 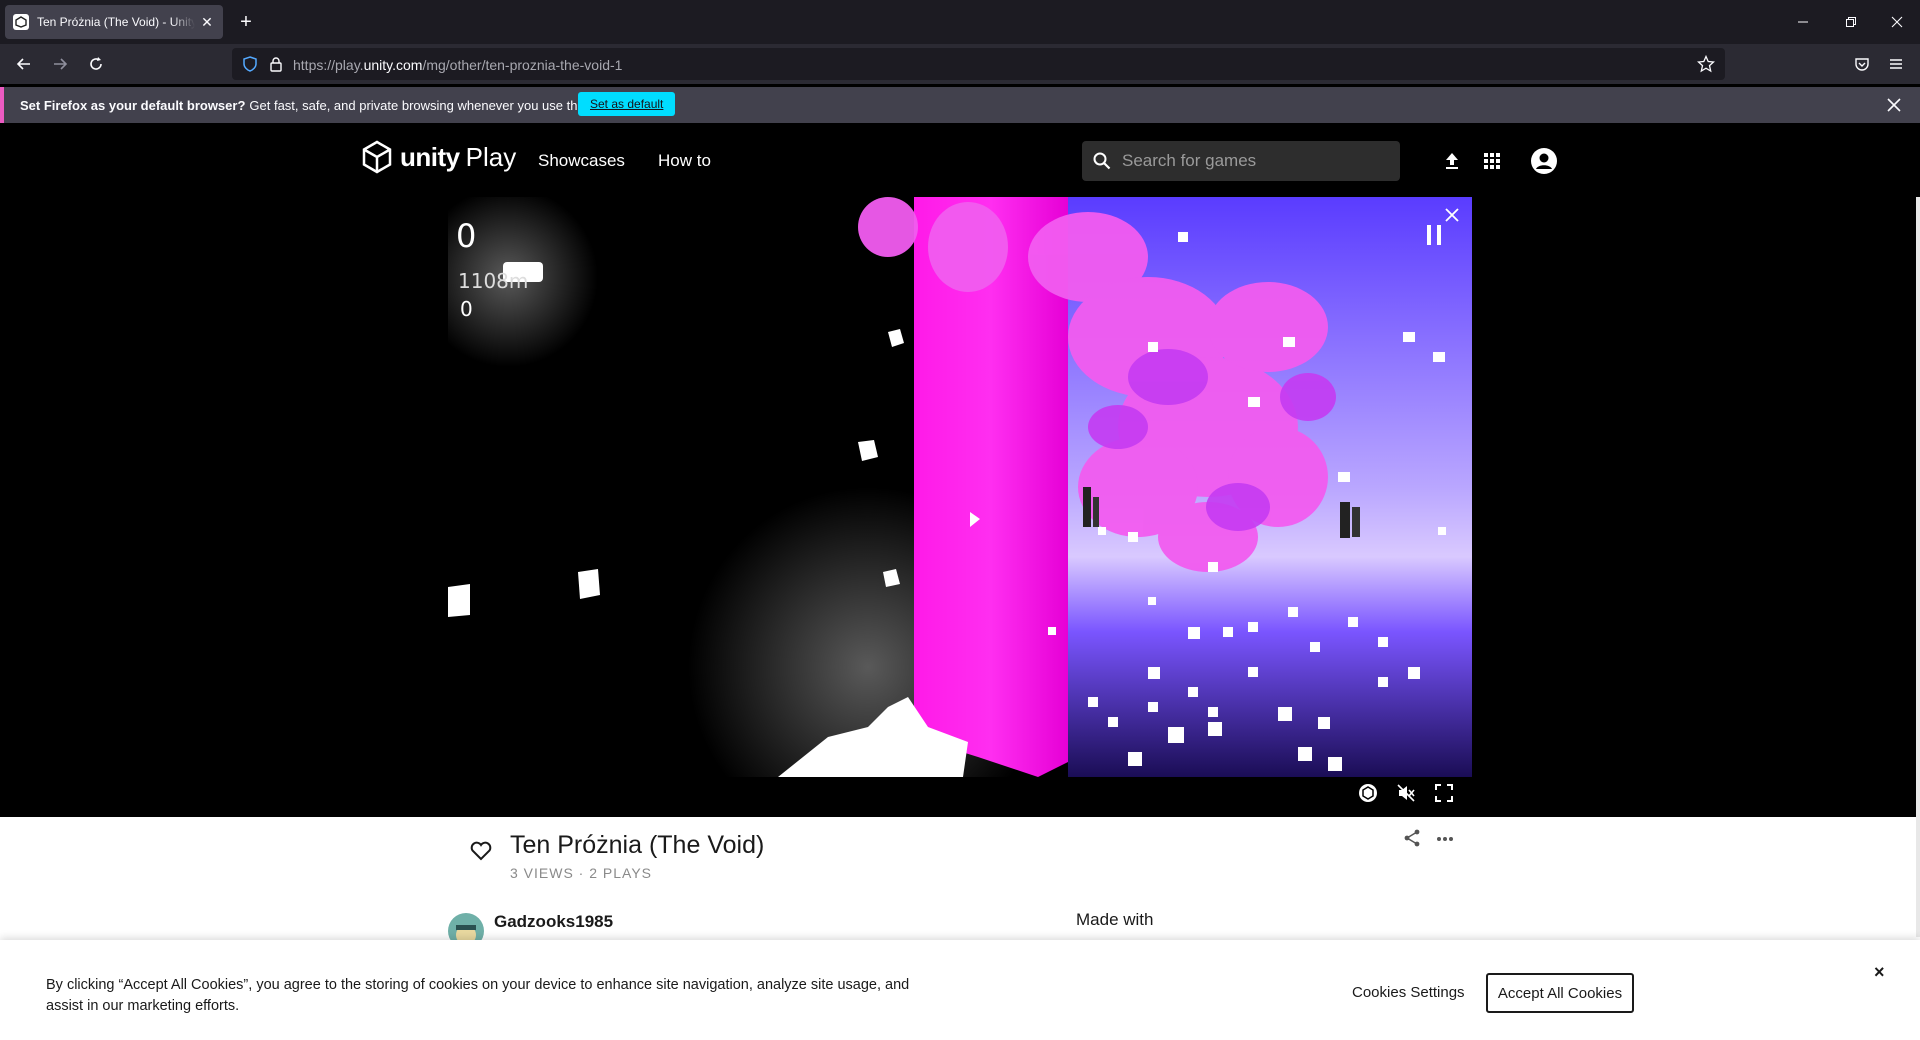 I want to click on notification-title: Set Firefox as your default browser?, so click(x=133, y=105).